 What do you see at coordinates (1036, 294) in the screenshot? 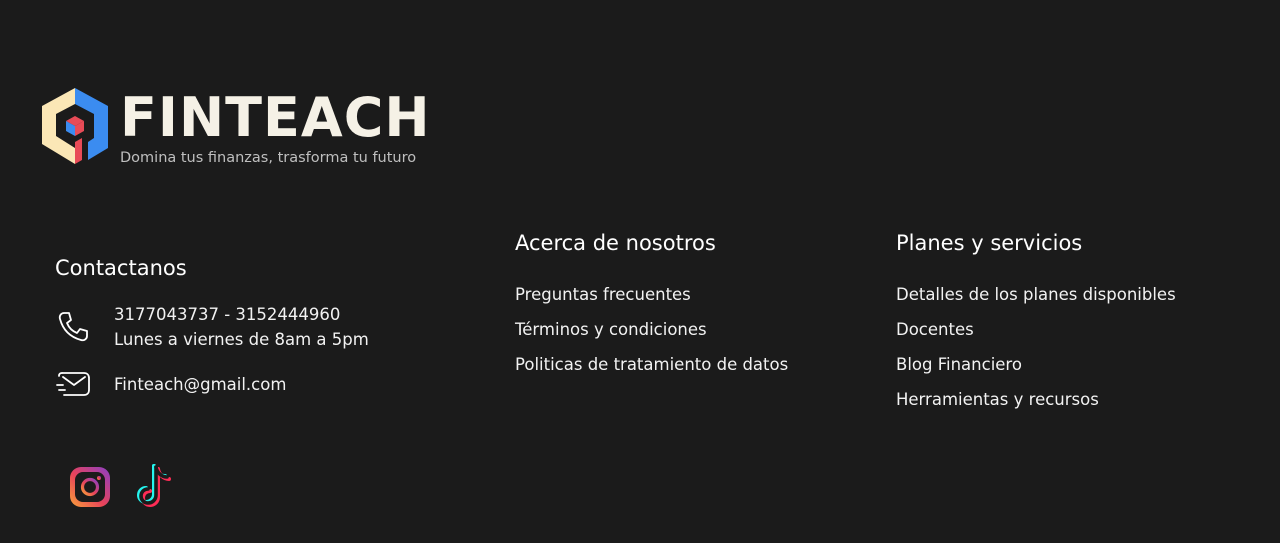
I see `link-detalles-planes: Detalles de los planes disponibles` at bounding box center [1036, 294].